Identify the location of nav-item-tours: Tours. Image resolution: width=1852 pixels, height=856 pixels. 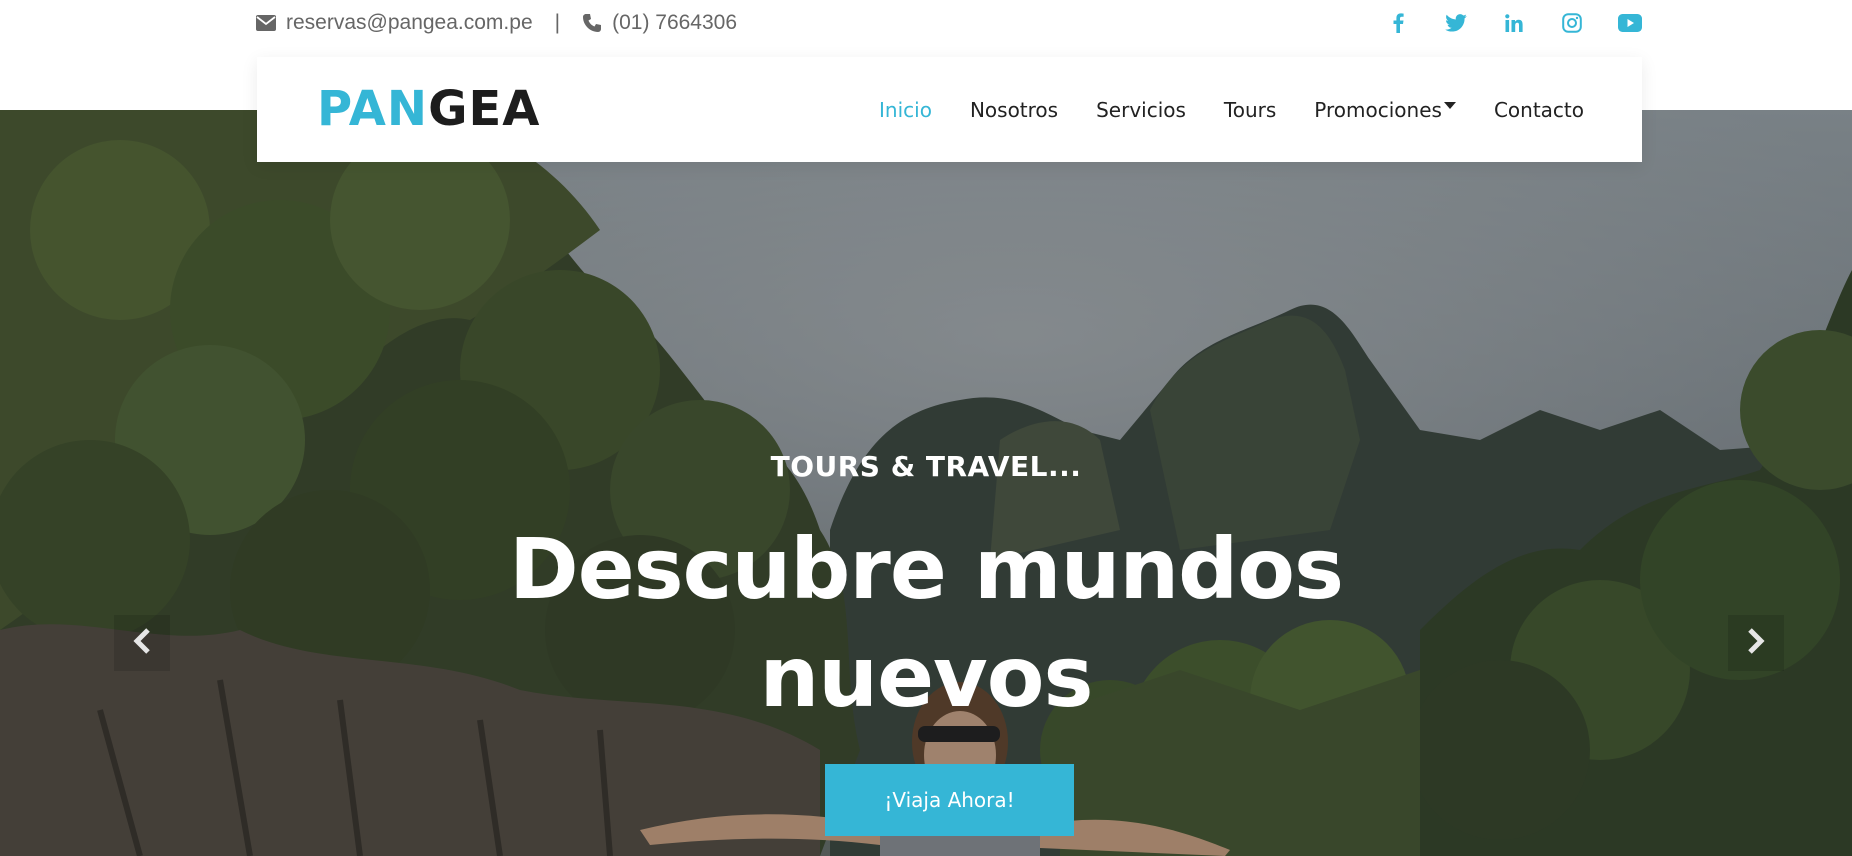
(1250, 110).